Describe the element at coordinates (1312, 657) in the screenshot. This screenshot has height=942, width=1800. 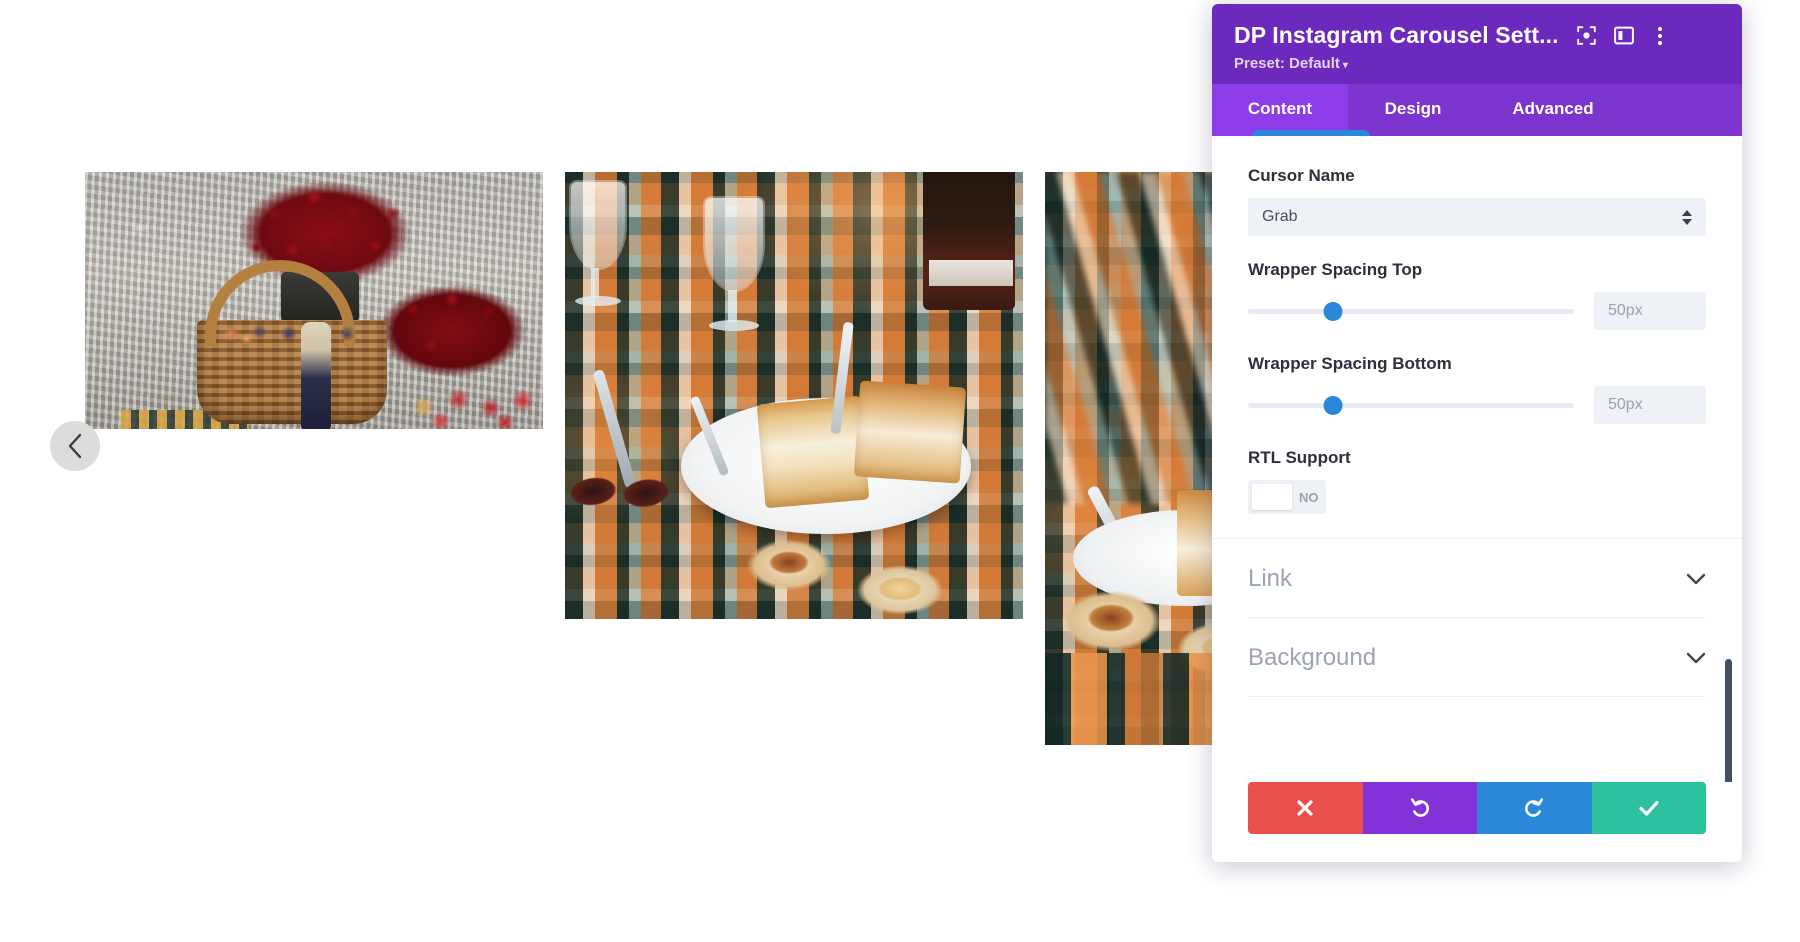
I see `accordion-background-label: Background` at that location.